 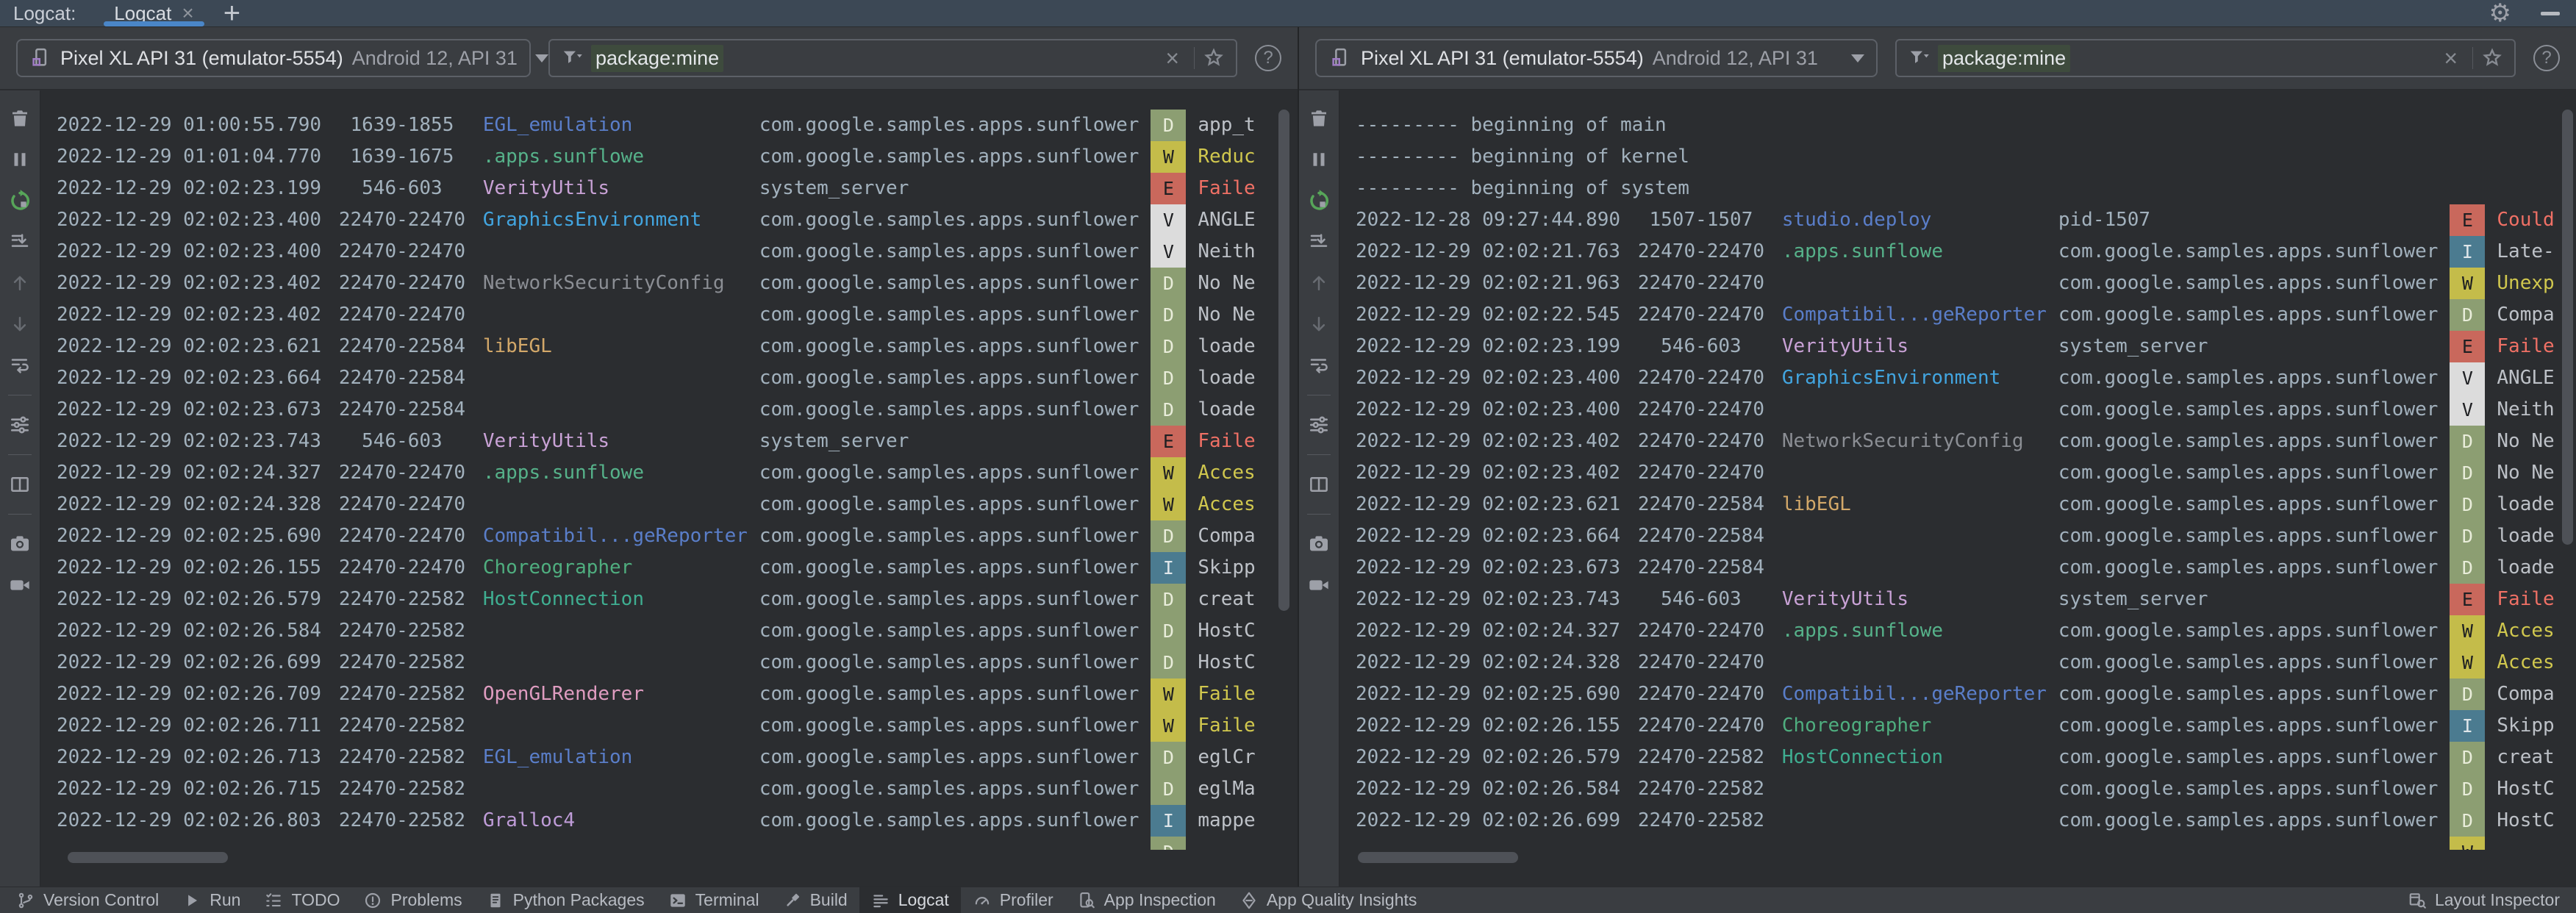 I want to click on statusbar-item-app-quality-insights: App Quality Insights, so click(x=1328, y=900).